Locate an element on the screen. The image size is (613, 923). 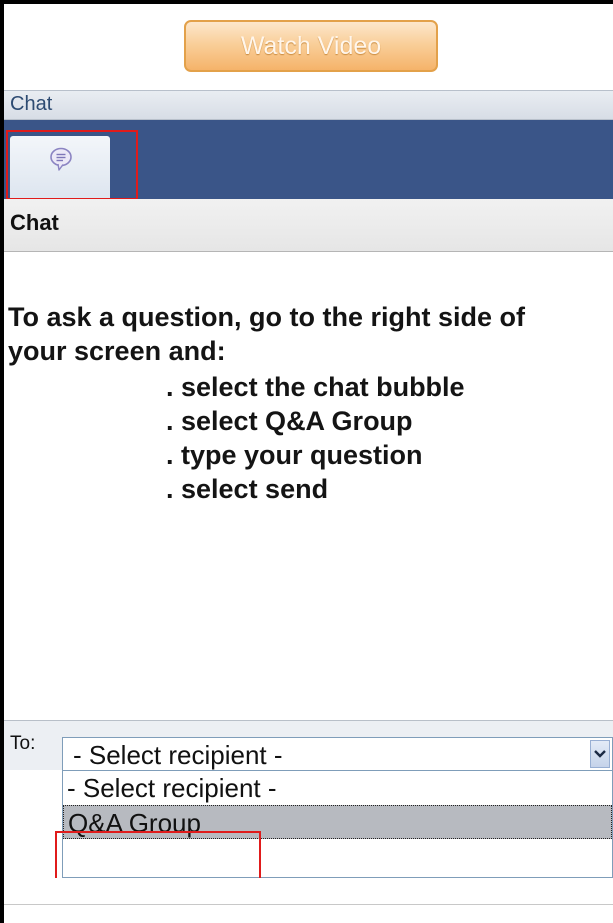
bottom-divider is located at coordinates (308, 904).